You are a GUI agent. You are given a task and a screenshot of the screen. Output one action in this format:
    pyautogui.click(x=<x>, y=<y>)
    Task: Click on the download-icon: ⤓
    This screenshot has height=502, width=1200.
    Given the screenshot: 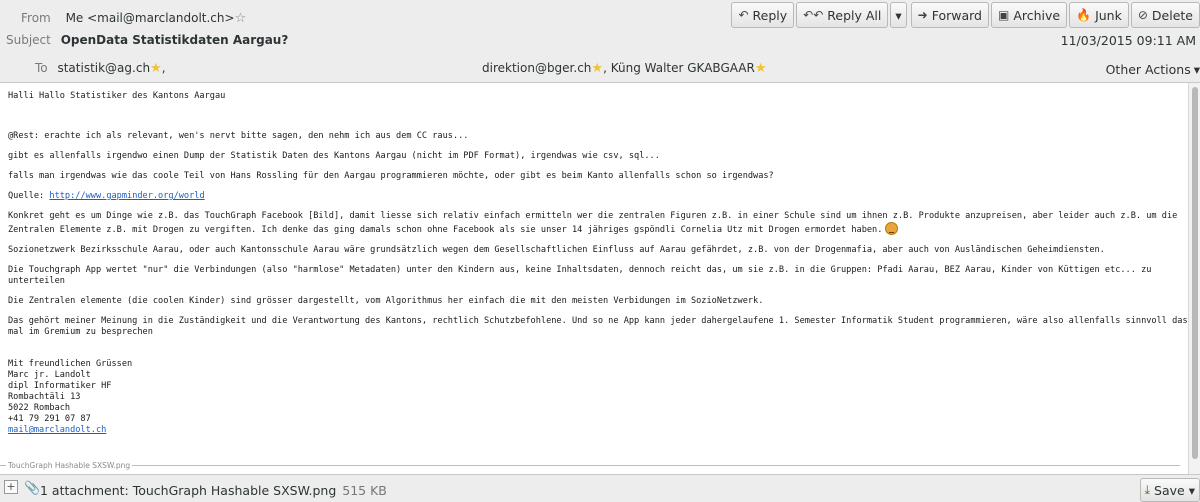 What is the action you would take?
    pyautogui.click(x=1147, y=489)
    